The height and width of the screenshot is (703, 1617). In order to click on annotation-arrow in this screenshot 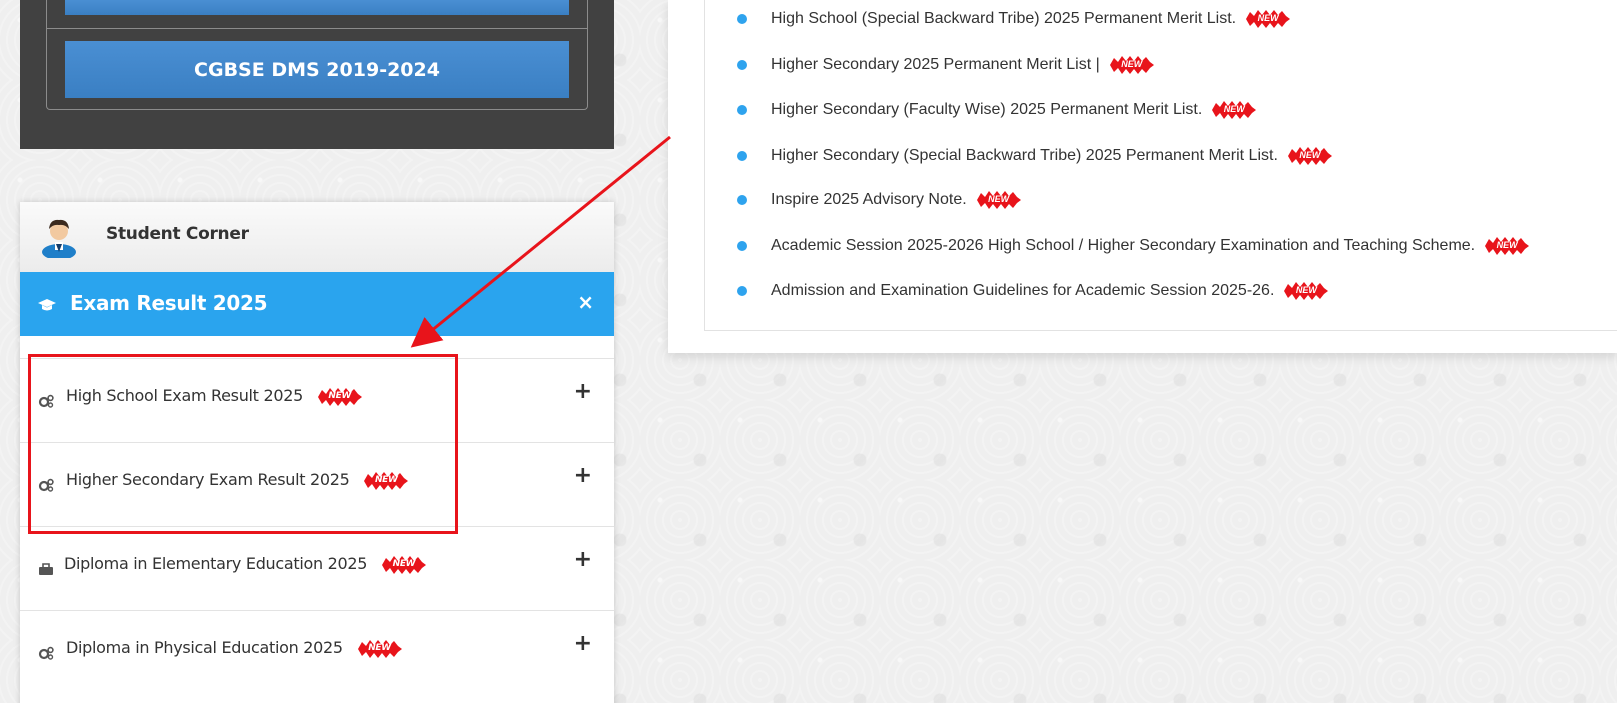, I will do `click(540, 241)`.